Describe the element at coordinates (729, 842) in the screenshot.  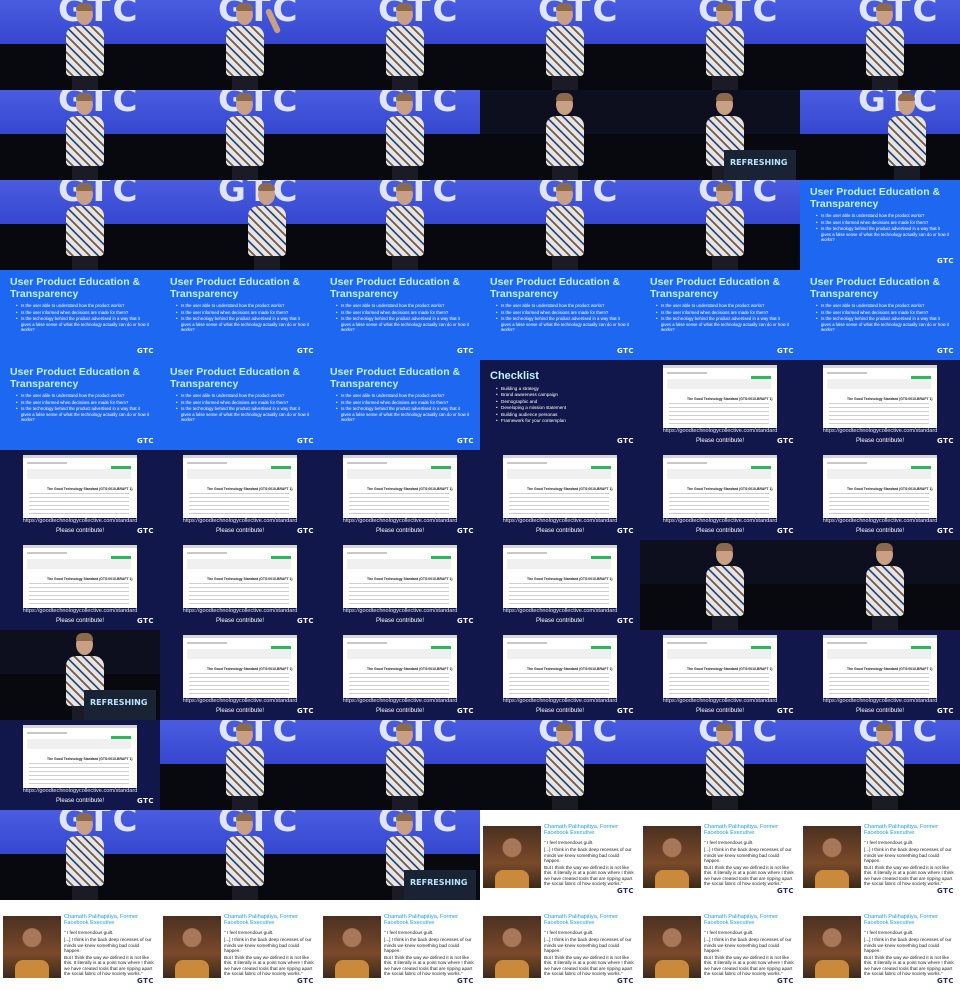
I see `quote-paragraph: " I feel tremendous guilt.` at that location.